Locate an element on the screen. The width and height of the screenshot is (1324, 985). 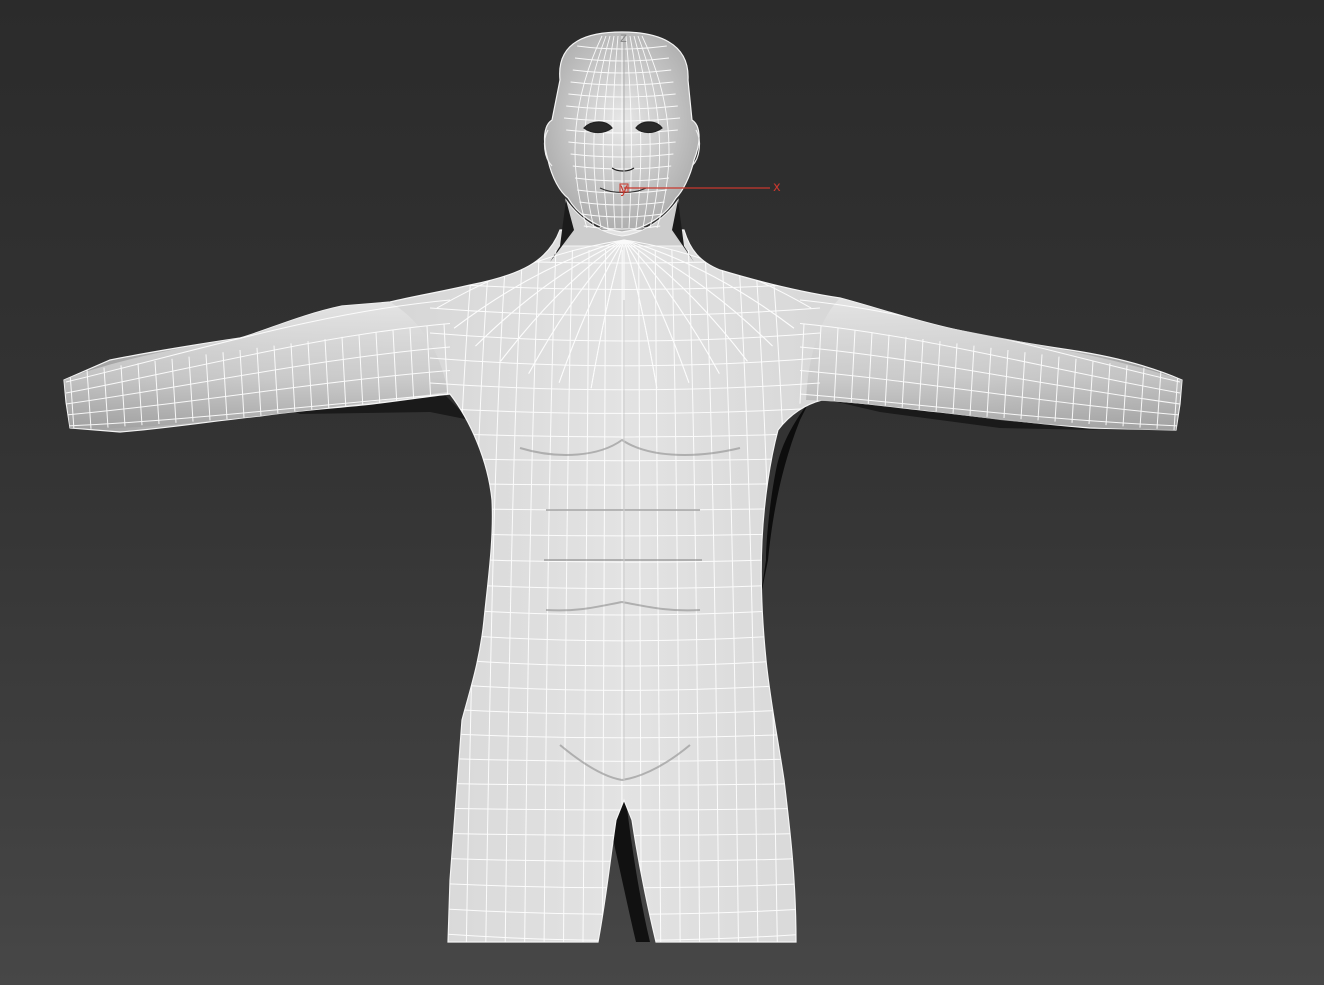
gizmo-x-label: x is located at coordinates (777, 187).